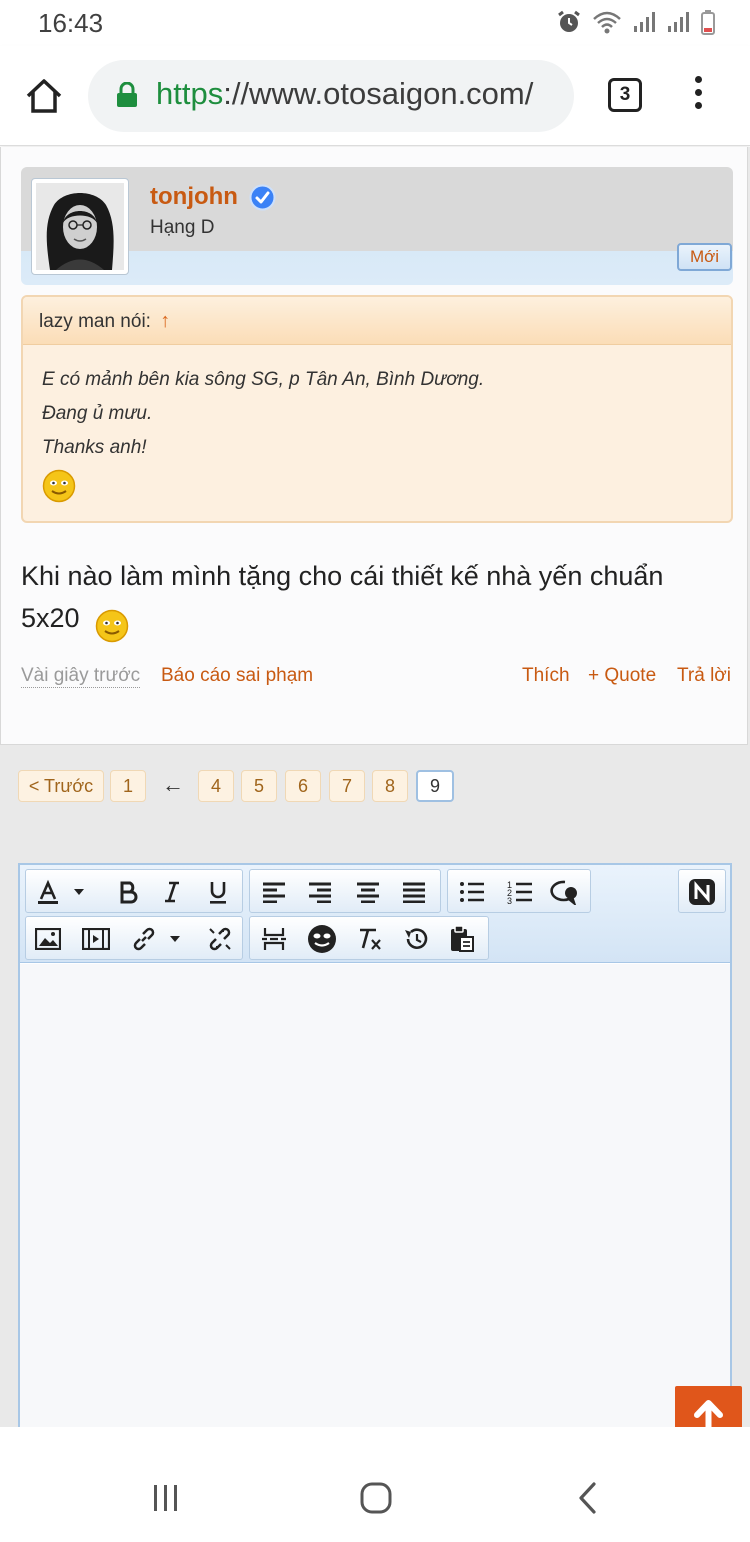  Describe the element at coordinates (144, 939) in the screenshot. I see `link-icon` at that location.